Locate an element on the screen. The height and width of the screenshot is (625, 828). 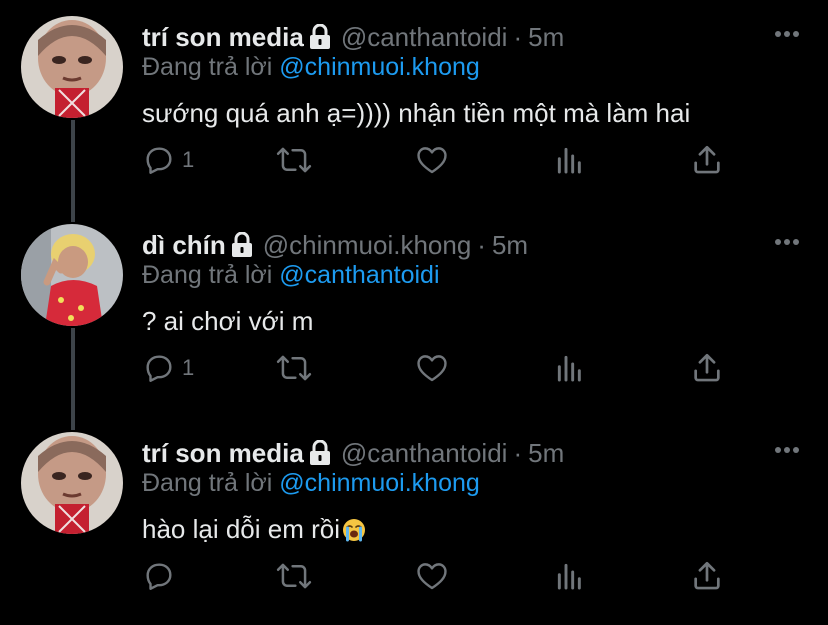
reply-button is located at coordinates (159, 576).